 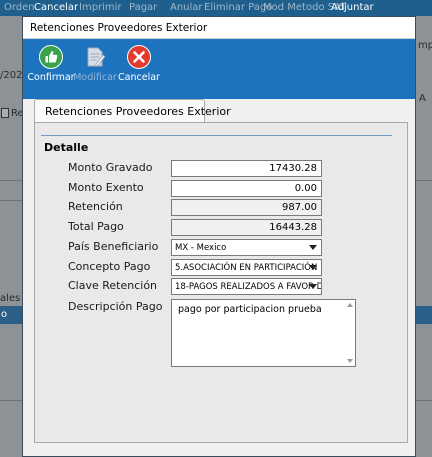 What do you see at coordinates (139, 70) in the screenshot?
I see `cancel-button: Cancelar` at bounding box center [139, 70].